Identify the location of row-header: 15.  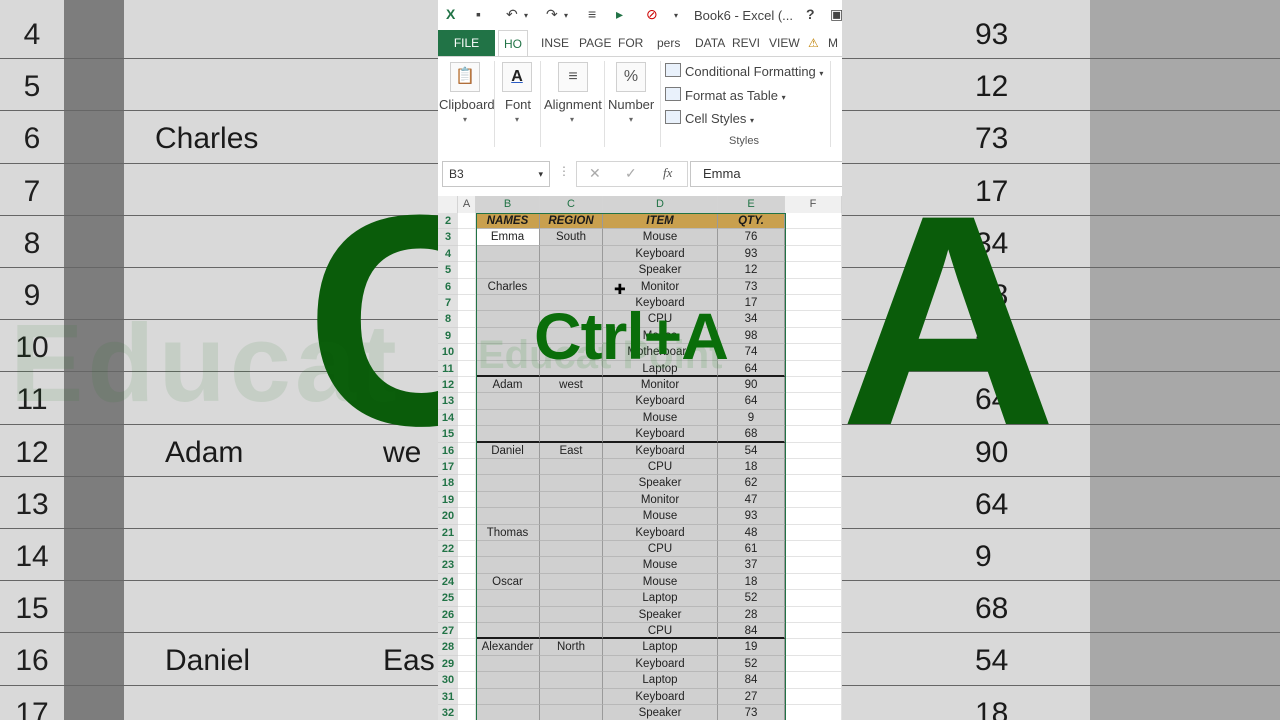
(448, 434).